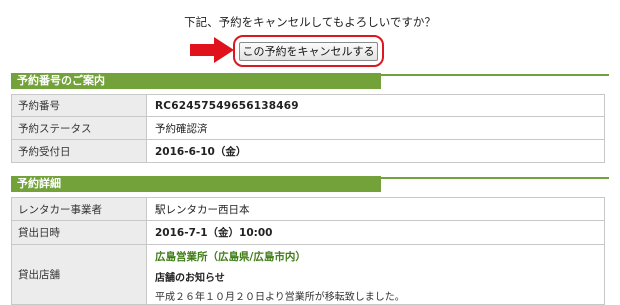 Image resolution: width=620 pixels, height=305 pixels. What do you see at coordinates (310, 22) in the screenshot?
I see `cancel-confirm-question: 下記、予約をキャンセルしてもよろしいですか？` at bounding box center [310, 22].